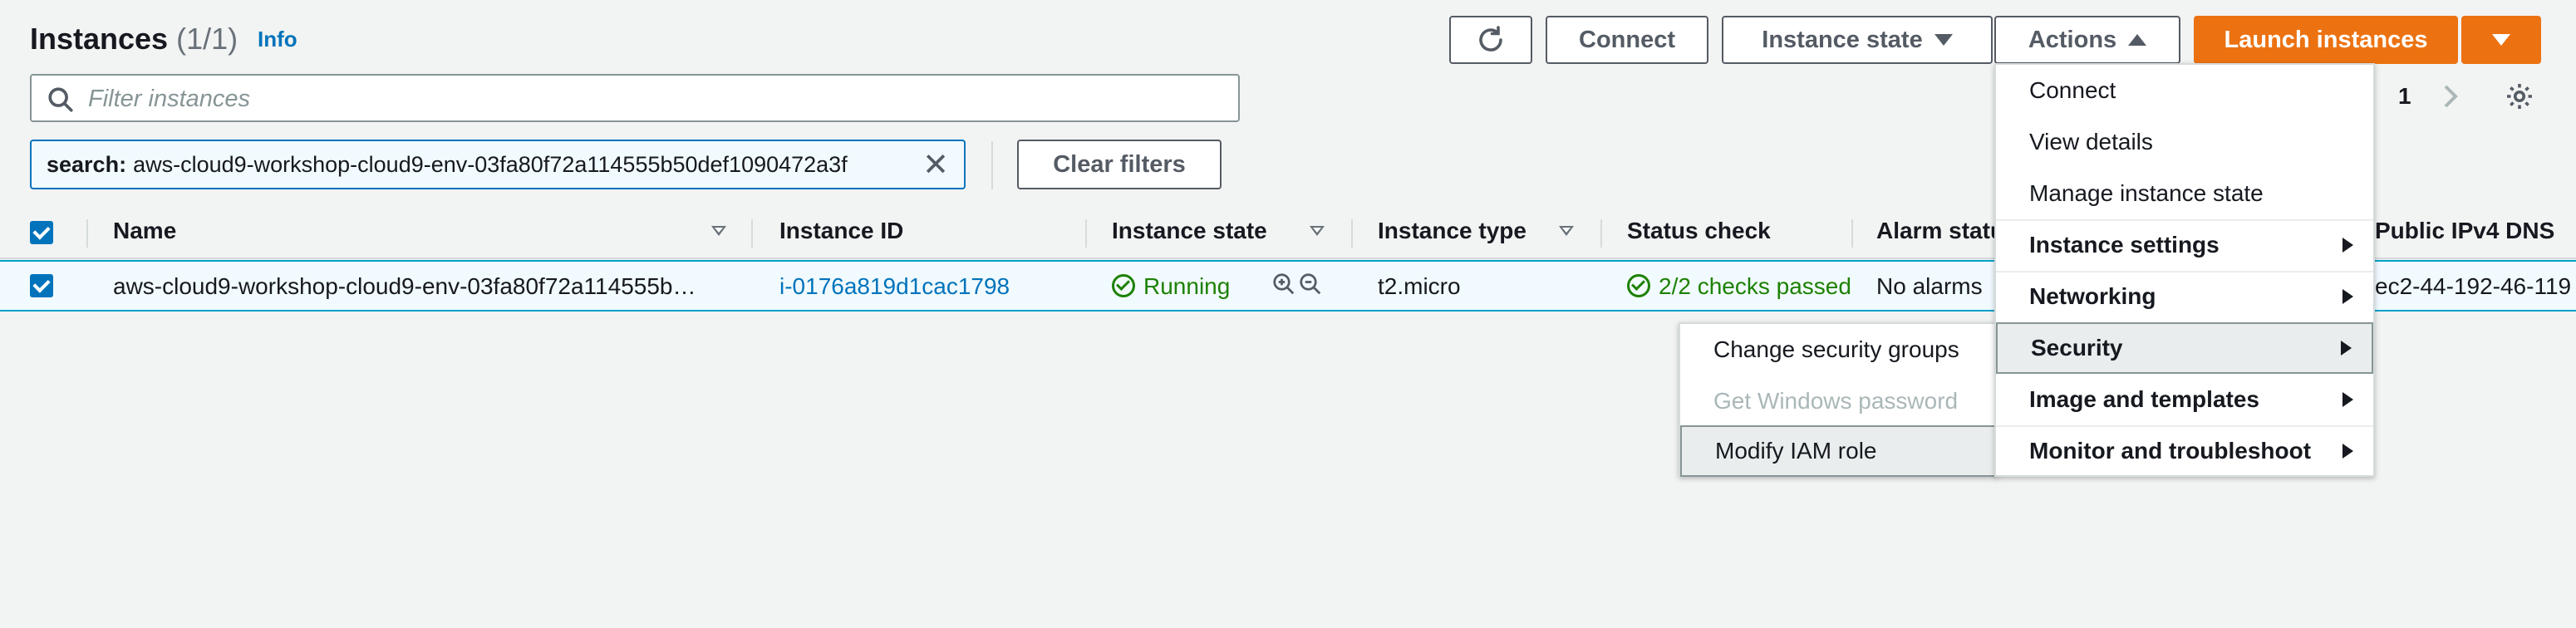 Image resolution: width=2576 pixels, height=628 pixels. What do you see at coordinates (144, 231) in the screenshot?
I see `column-name: Name` at bounding box center [144, 231].